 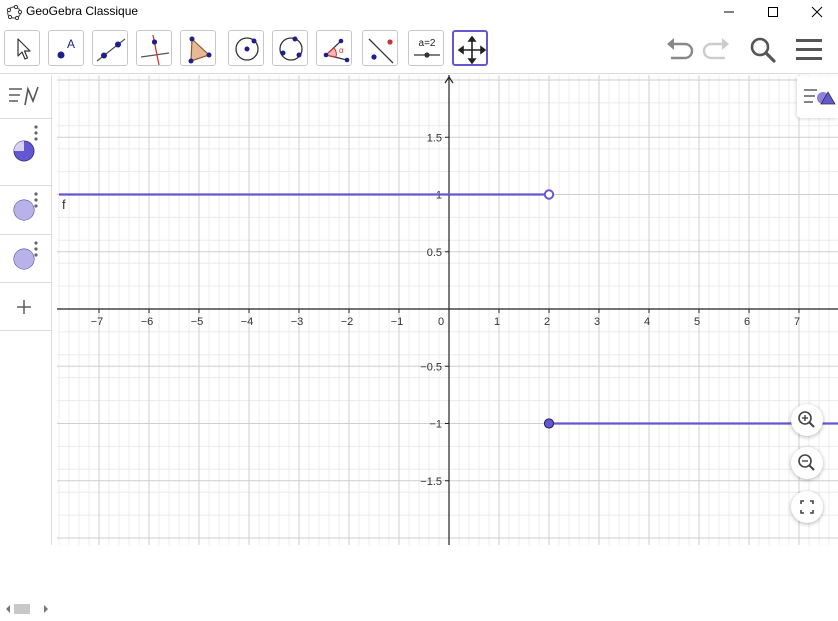 What do you see at coordinates (419, 12) in the screenshot?
I see `title-bar: GeoGebra Classique` at bounding box center [419, 12].